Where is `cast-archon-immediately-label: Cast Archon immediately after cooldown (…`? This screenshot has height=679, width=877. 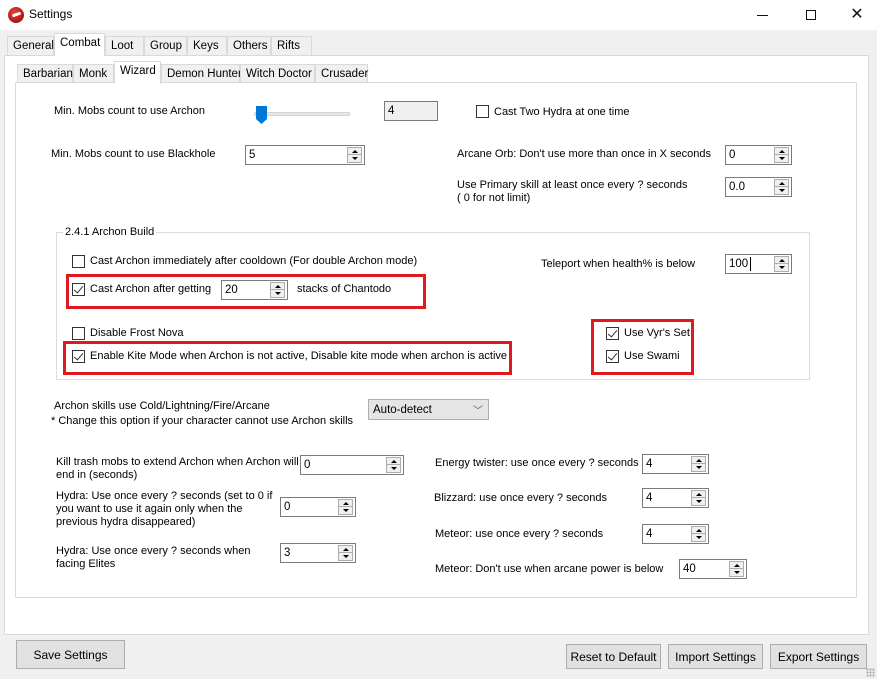 cast-archon-immediately-label: Cast Archon immediately after cooldown (… is located at coordinates (254, 261).